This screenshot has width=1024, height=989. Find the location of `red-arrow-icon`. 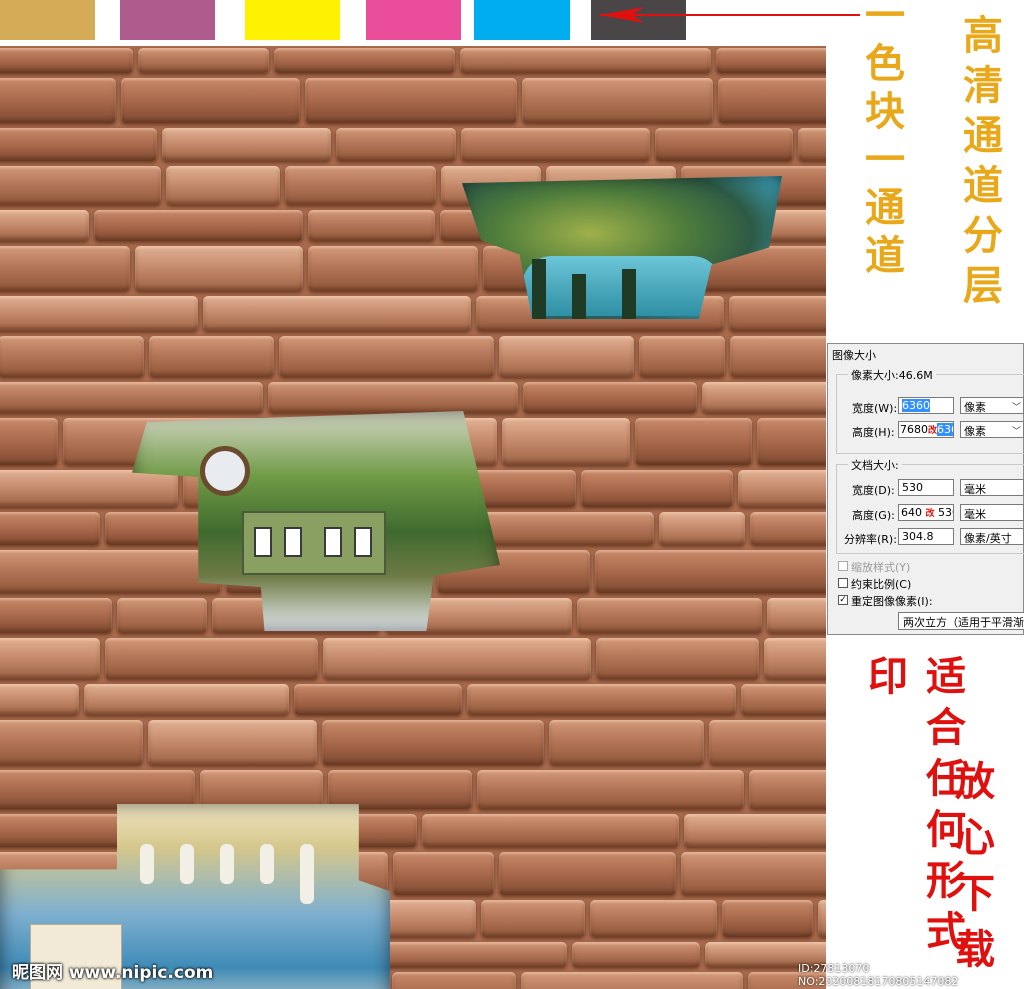

red-arrow-icon is located at coordinates (730, 15).